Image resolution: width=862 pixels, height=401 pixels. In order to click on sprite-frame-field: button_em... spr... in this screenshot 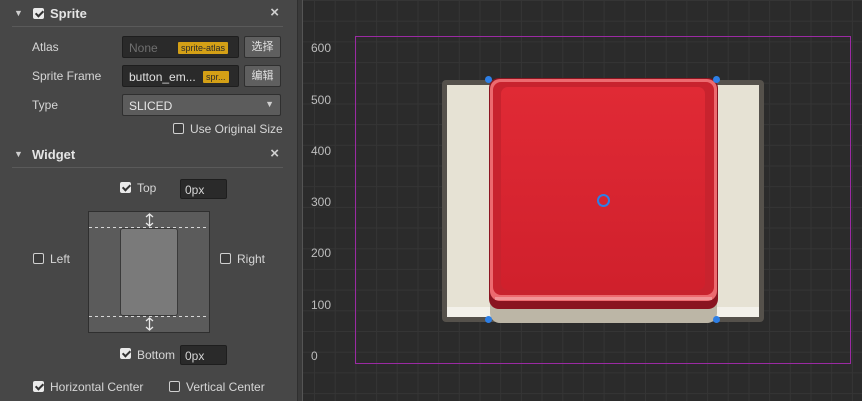, I will do `click(180, 76)`.